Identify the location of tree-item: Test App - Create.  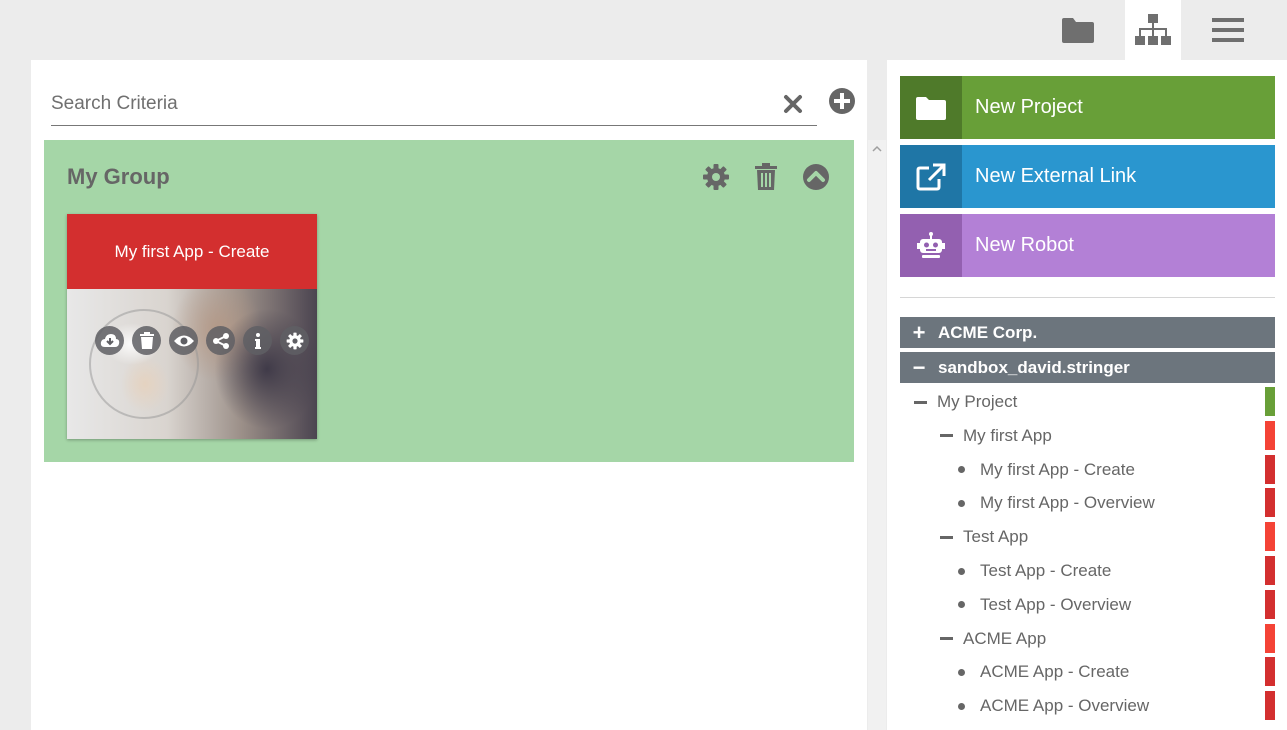
(1087, 571).